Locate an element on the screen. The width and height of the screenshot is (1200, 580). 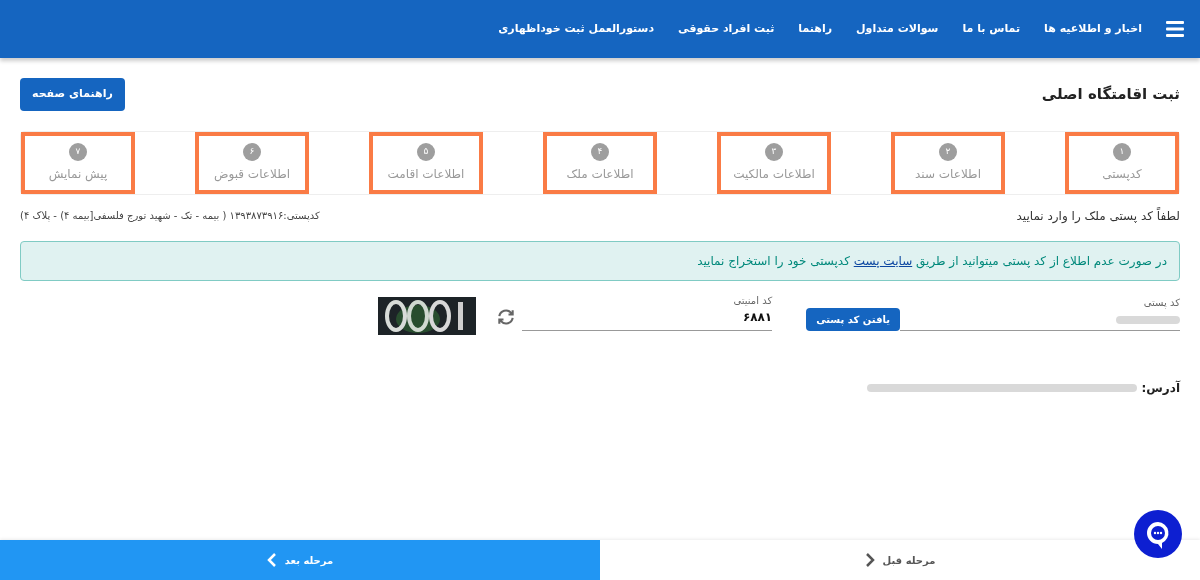
nav-link: تماس با ما is located at coordinates (991, 29).